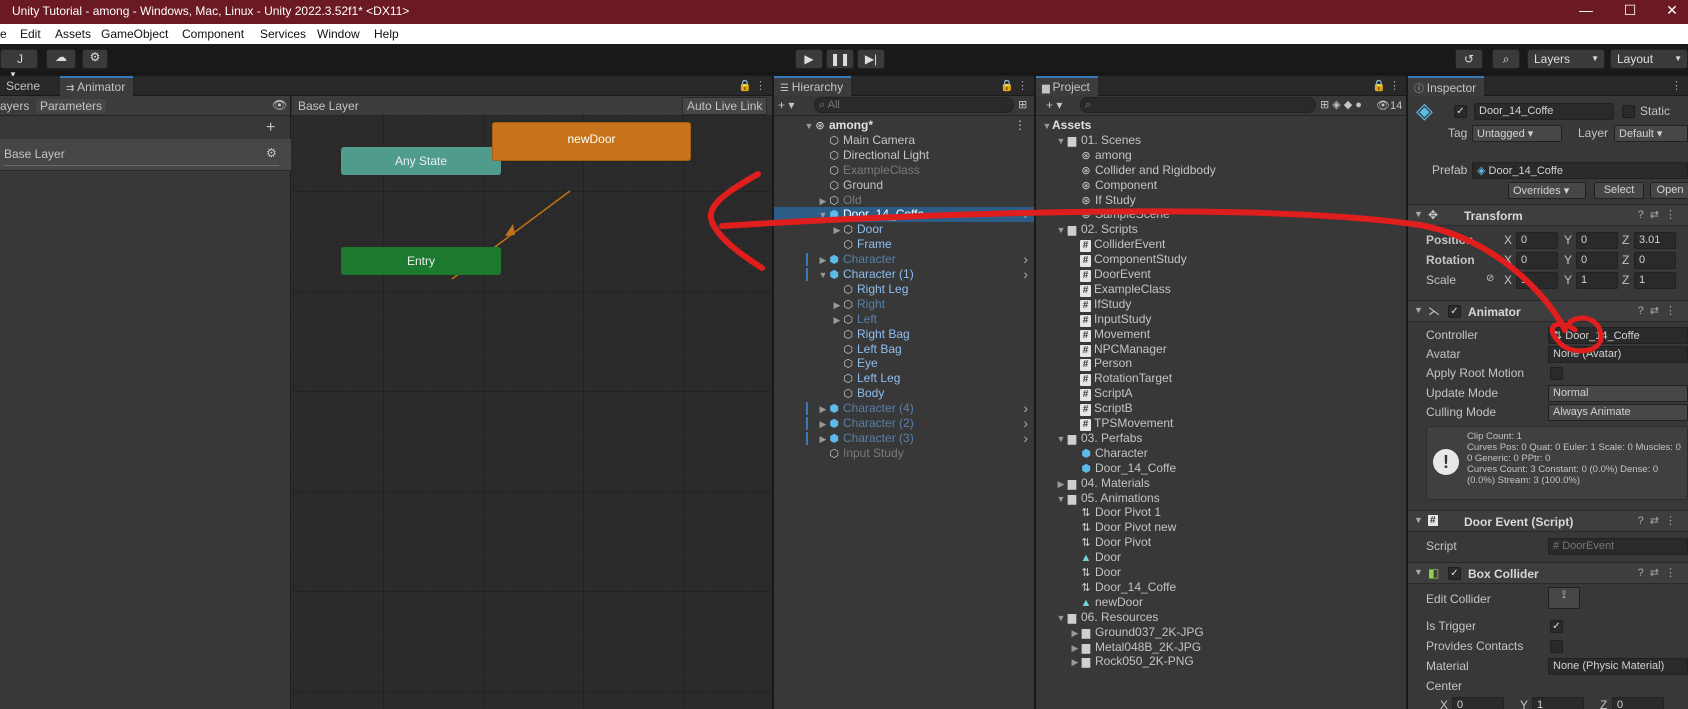 This screenshot has width=1688, height=709. Describe the element at coordinates (1221, 274) in the screenshot. I see `project-item: # DoorEvent` at that location.